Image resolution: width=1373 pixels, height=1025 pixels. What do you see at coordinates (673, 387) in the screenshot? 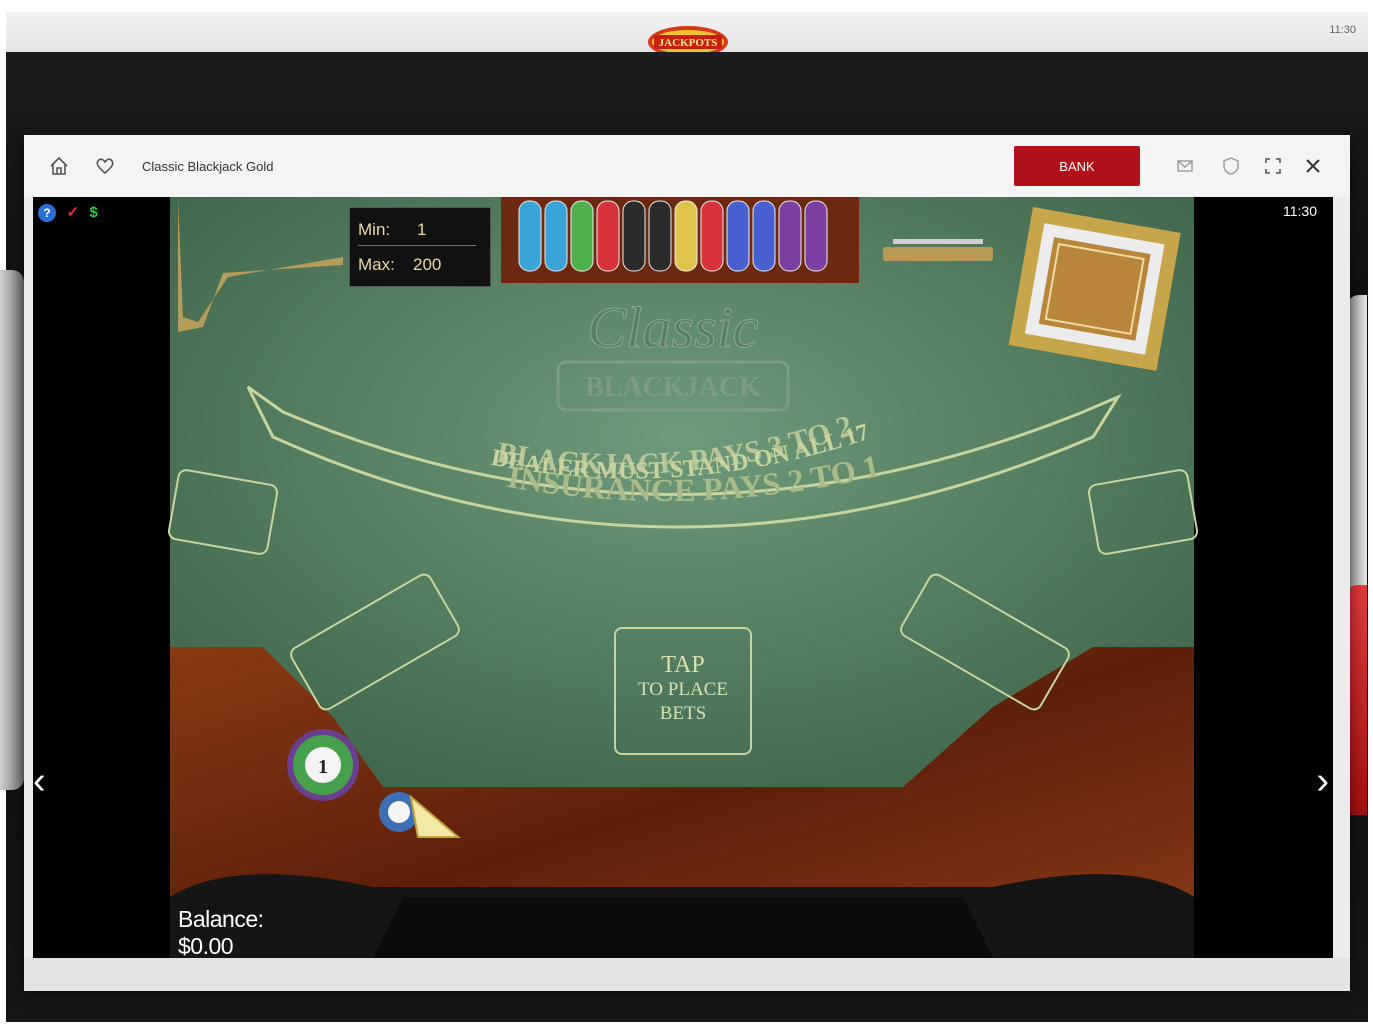
I see `svg-text: BLACKJACK` at bounding box center [673, 387].